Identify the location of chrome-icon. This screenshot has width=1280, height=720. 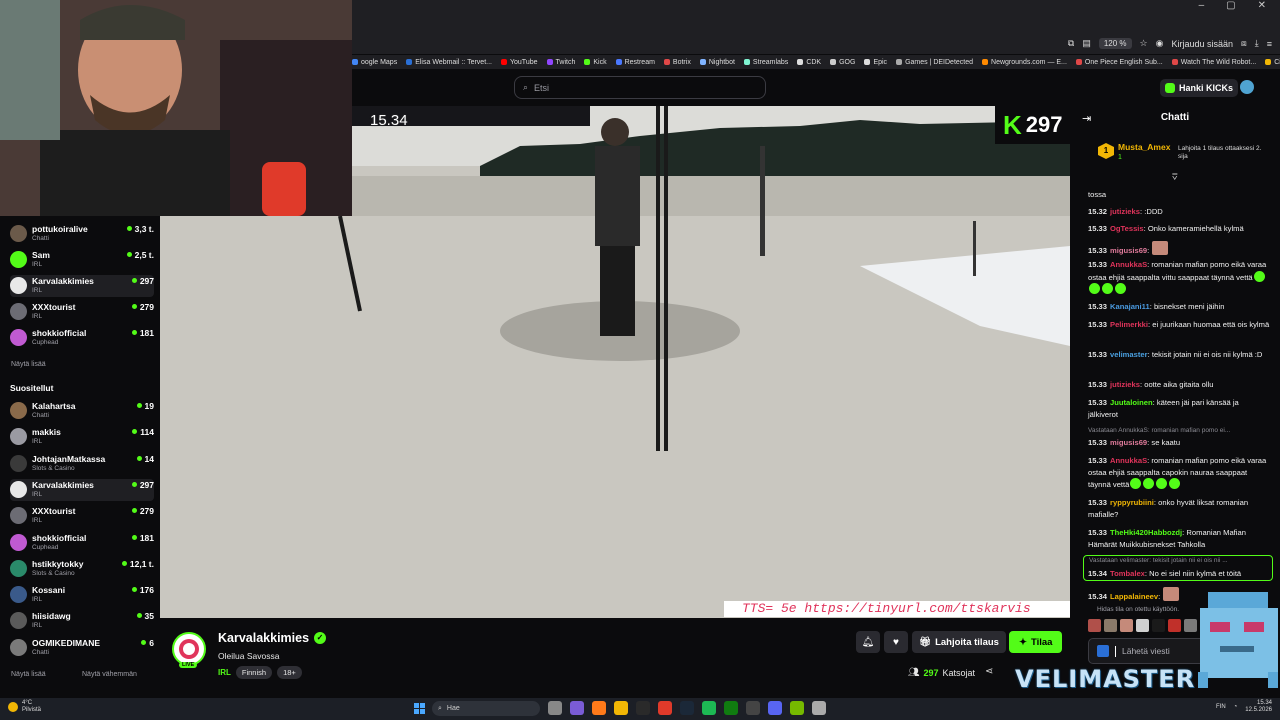
(665, 708).